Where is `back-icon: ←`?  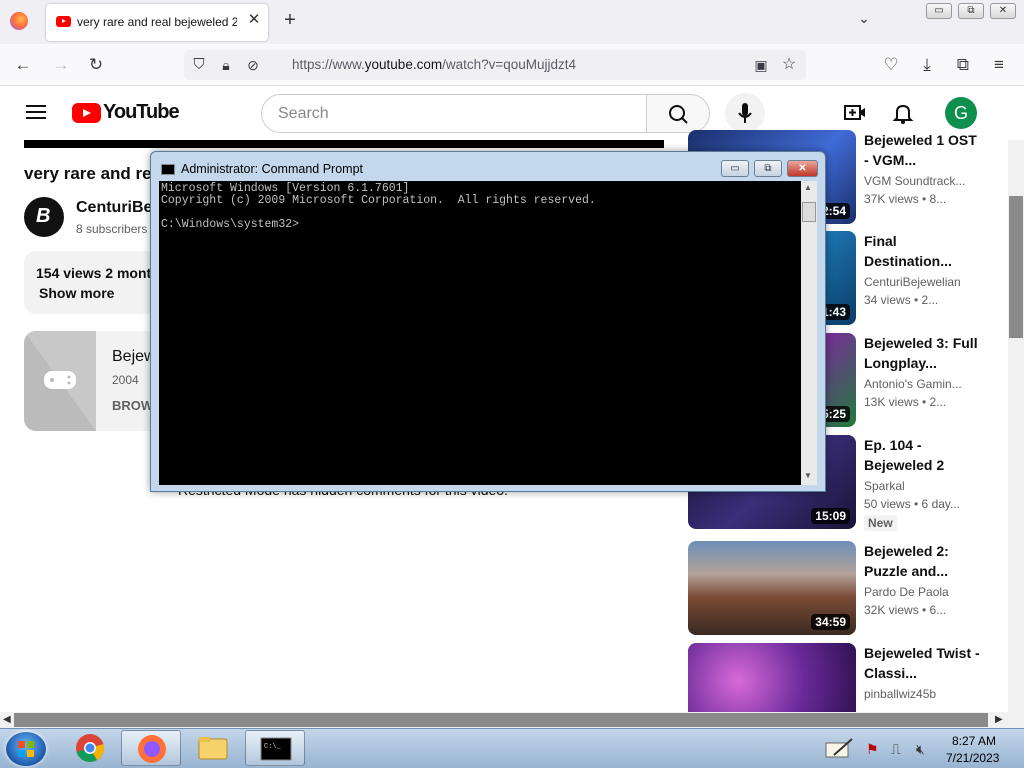 back-icon: ← is located at coordinates (23, 65).